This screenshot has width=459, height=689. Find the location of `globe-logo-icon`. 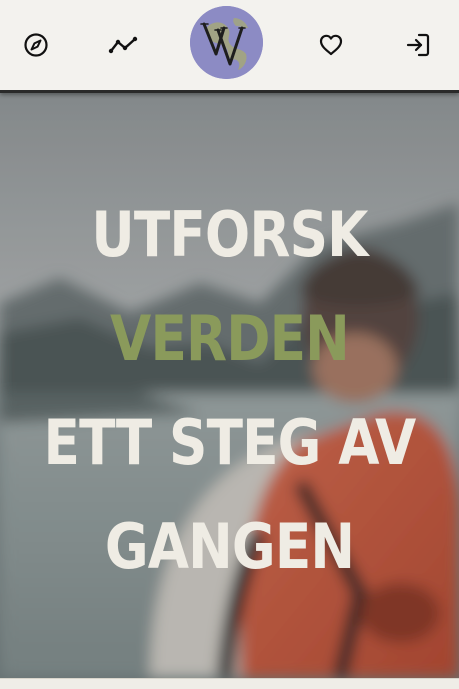

globe-logo-icon is located at coordinates (226, 42).